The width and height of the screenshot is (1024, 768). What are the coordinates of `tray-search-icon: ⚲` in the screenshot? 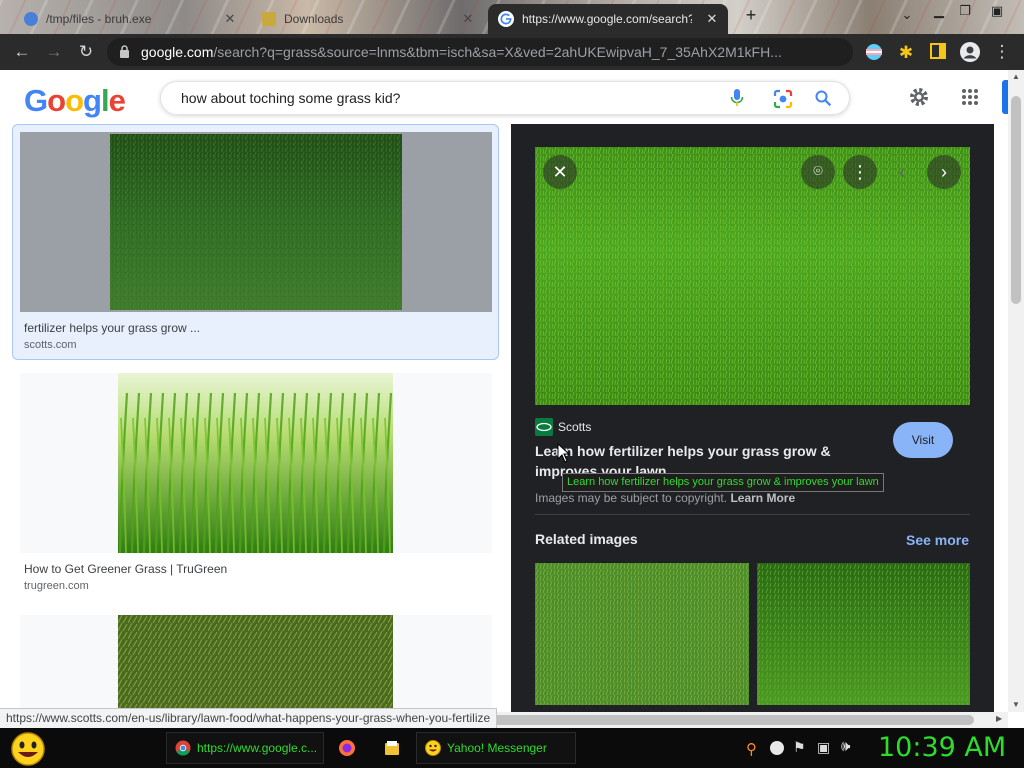 It's located at (751, 749).